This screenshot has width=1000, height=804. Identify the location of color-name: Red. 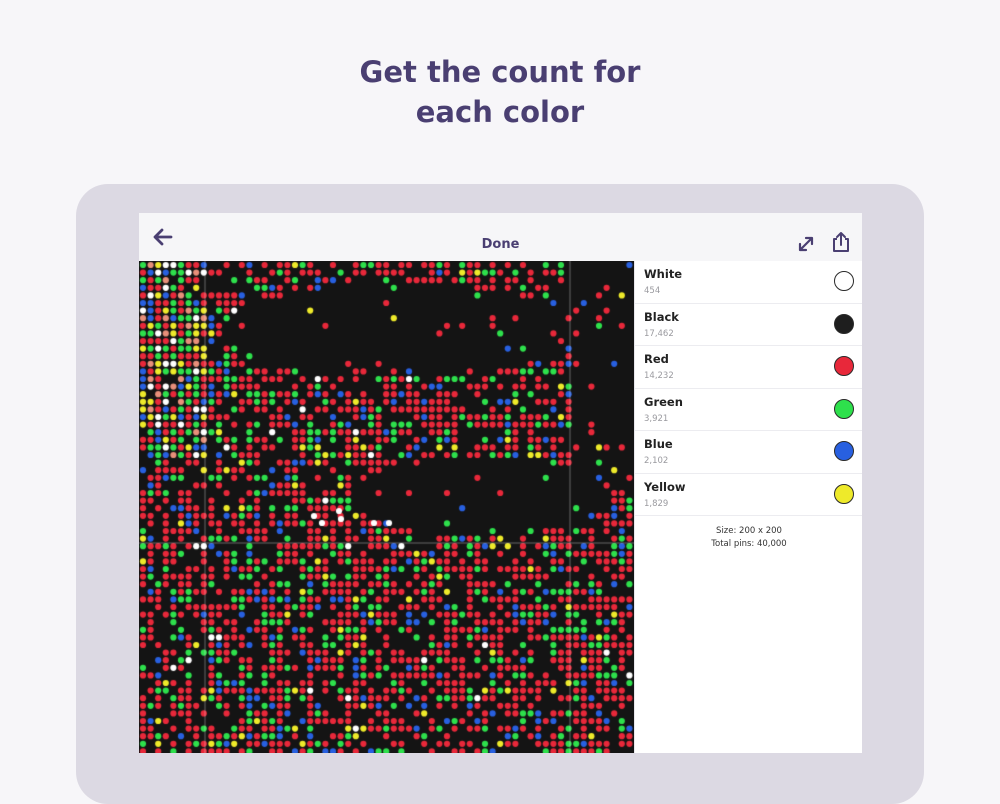
(656, 359).